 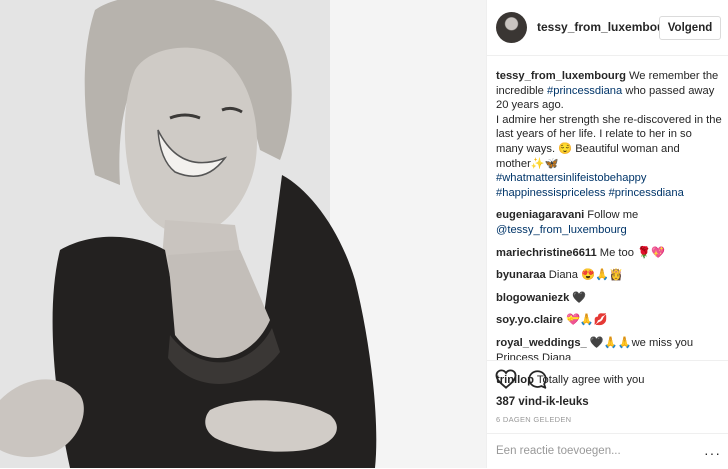 What do you see at coordinates (586, 320) in the screenshot?
I see `comment-text: 💝🙏💋` at bounding box center [586, 320].